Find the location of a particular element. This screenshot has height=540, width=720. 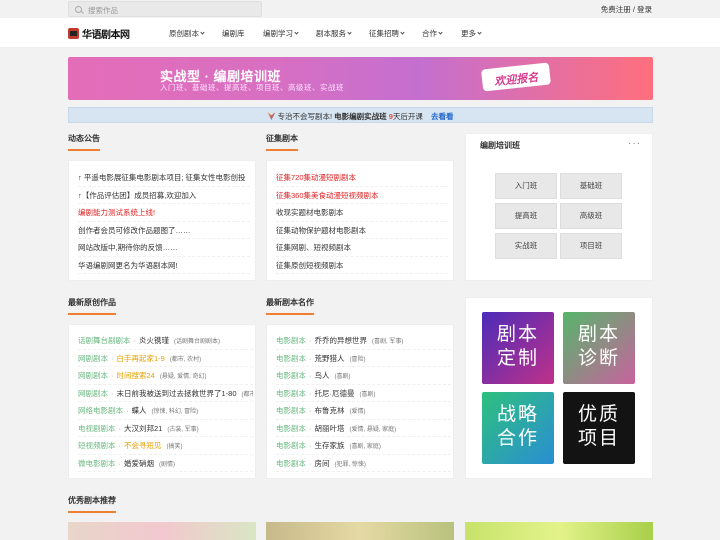

service-tile-custom: 剧本 定制 is located at coordinates (518, 348).